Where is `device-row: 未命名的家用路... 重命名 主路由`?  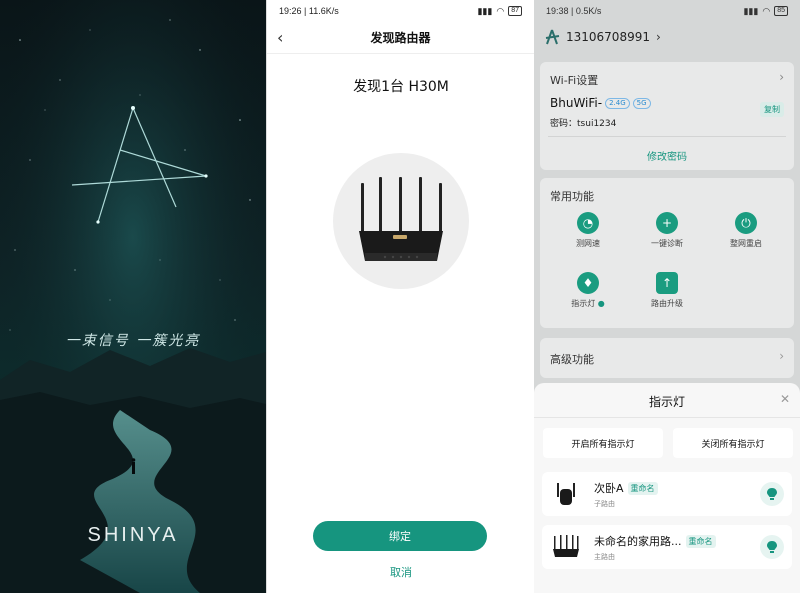
device-row: 未命名的家用路... 重命名 主路由 is located at coordinates (667, 547).